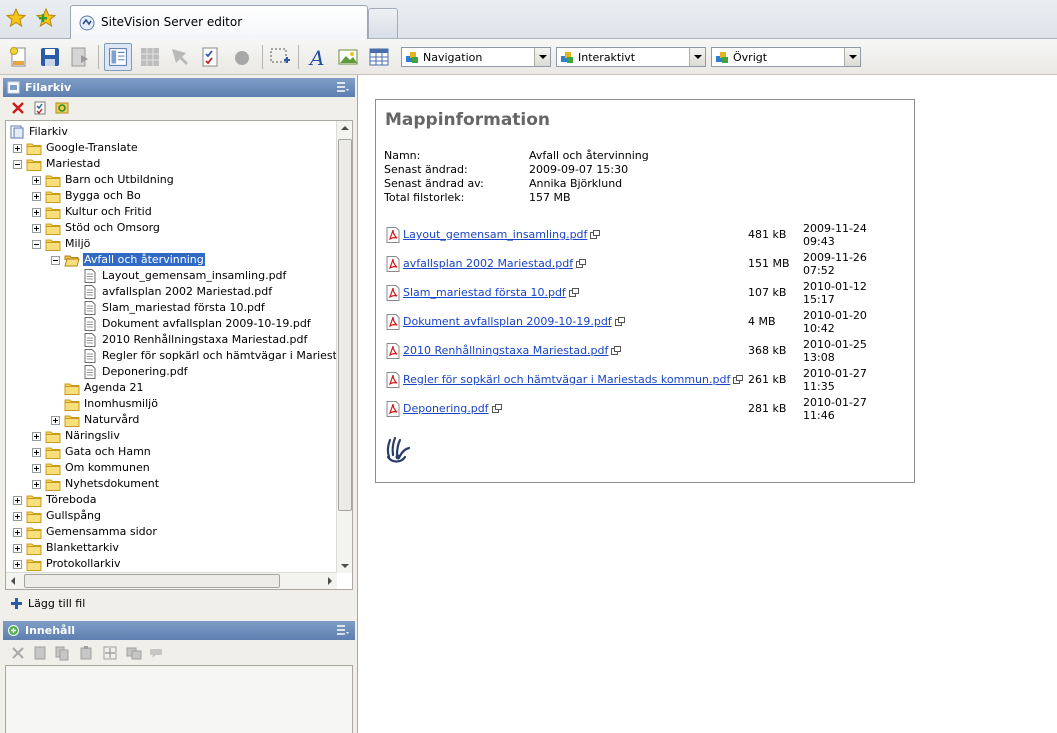 Image resolution: width=1057 pixels, height=733 pixels. Describe the element at coordinates (171, 196) in the screenshot. I see `tree-folder-item: Bygga och Bo` at that location.